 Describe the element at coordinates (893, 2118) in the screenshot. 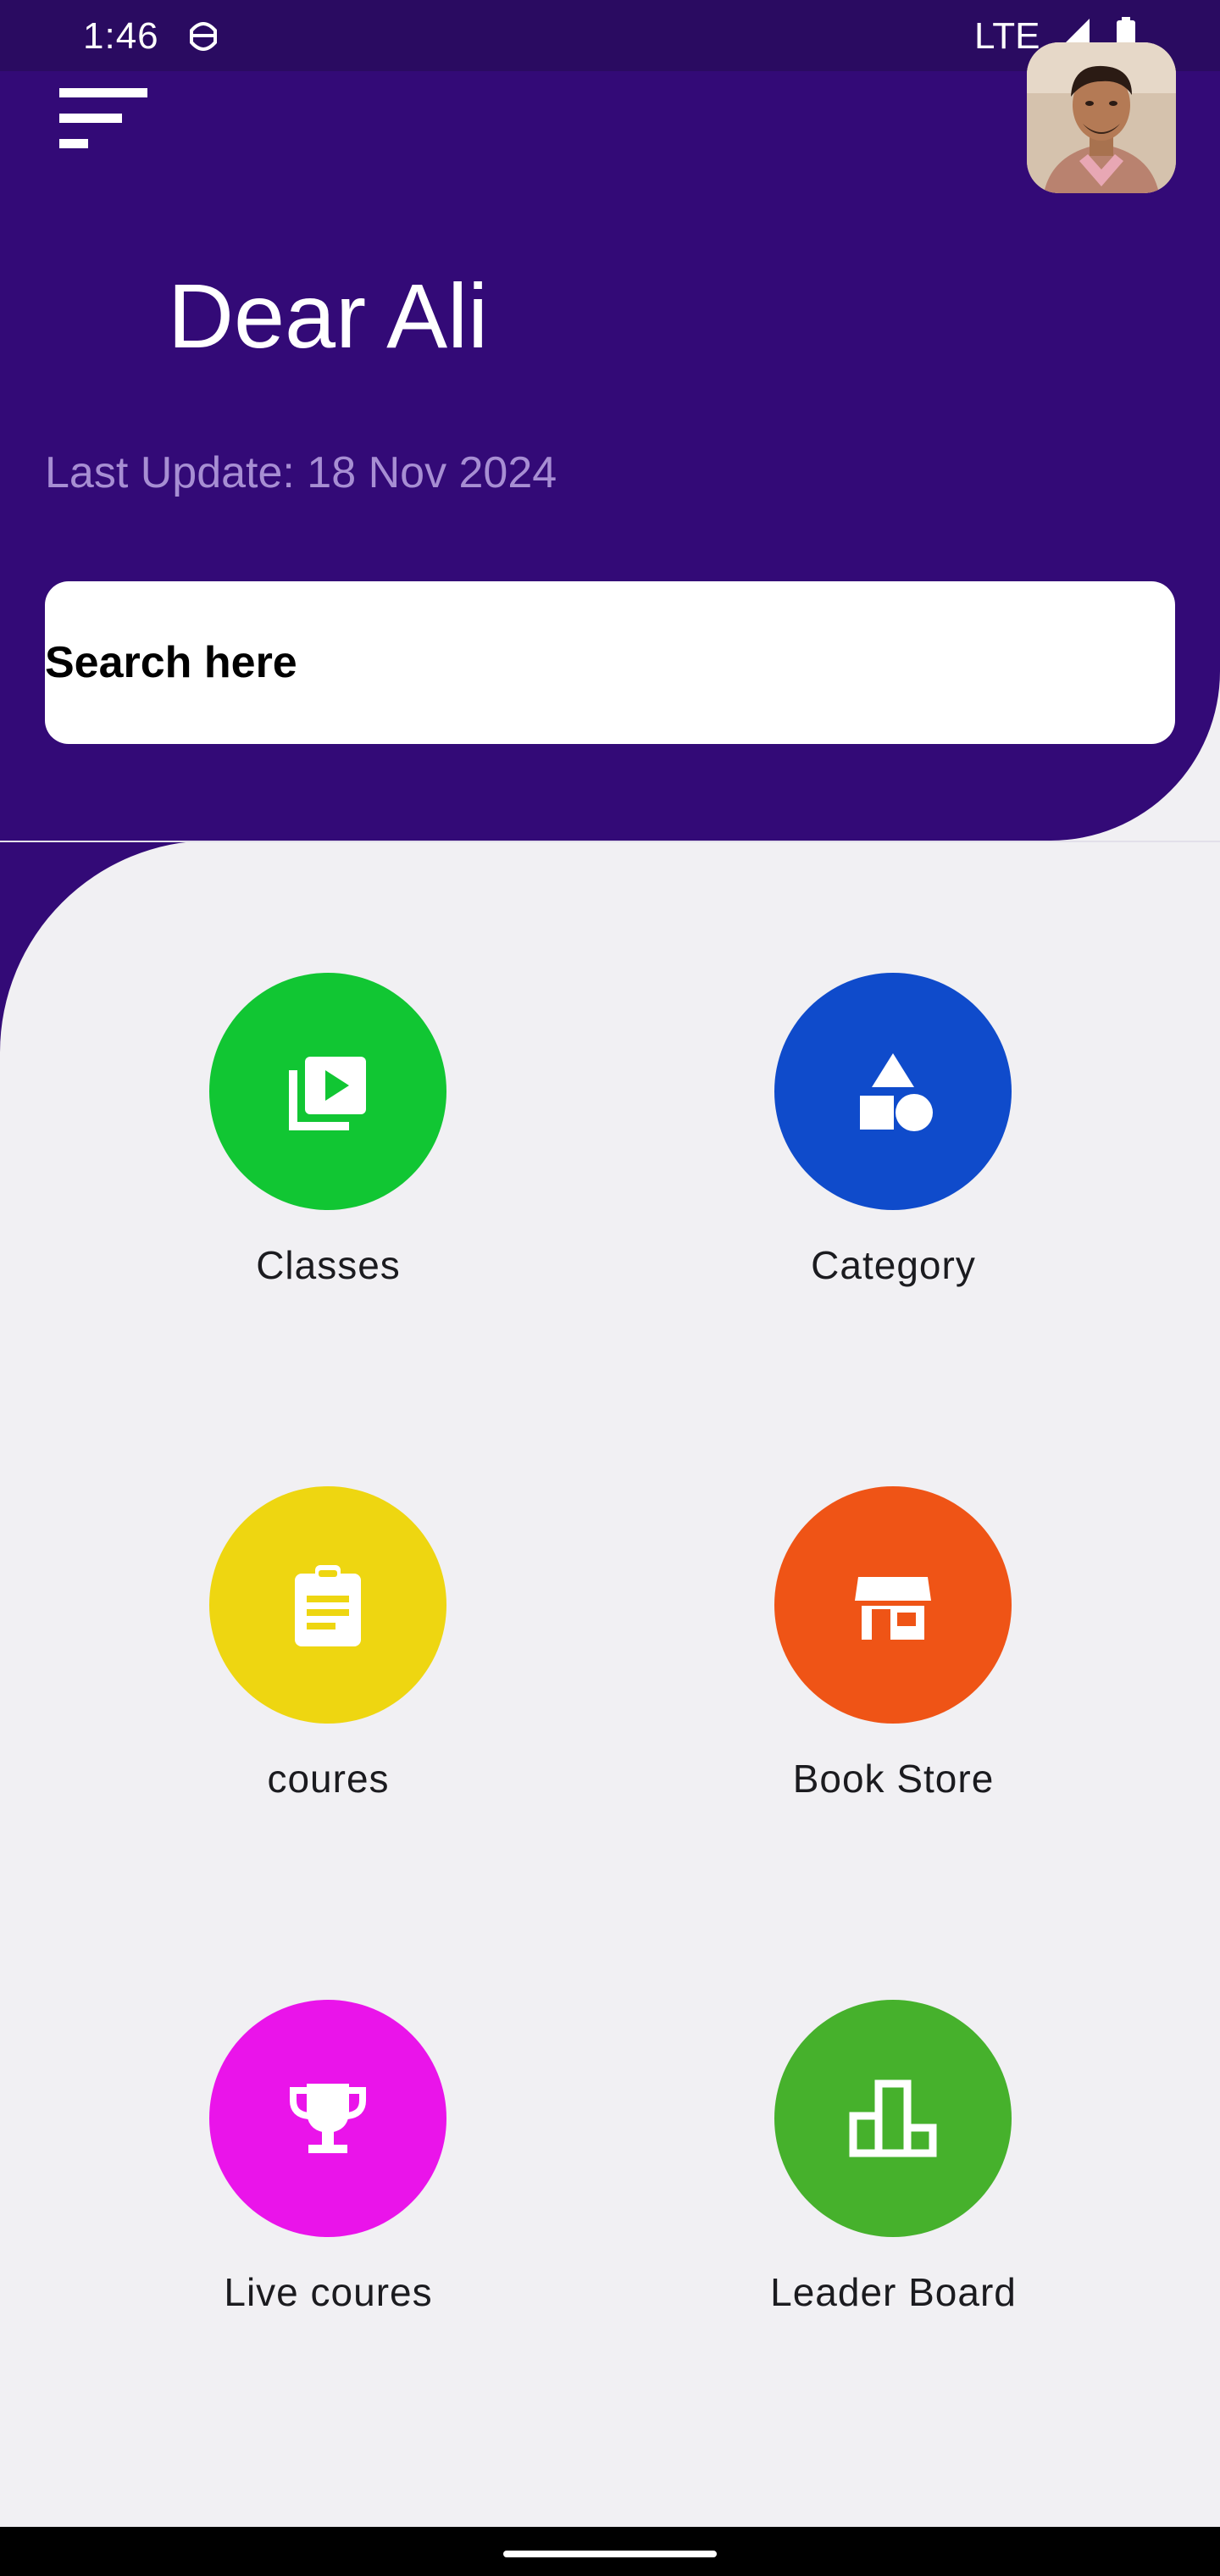

I see `leaderboard-icon` at that location.